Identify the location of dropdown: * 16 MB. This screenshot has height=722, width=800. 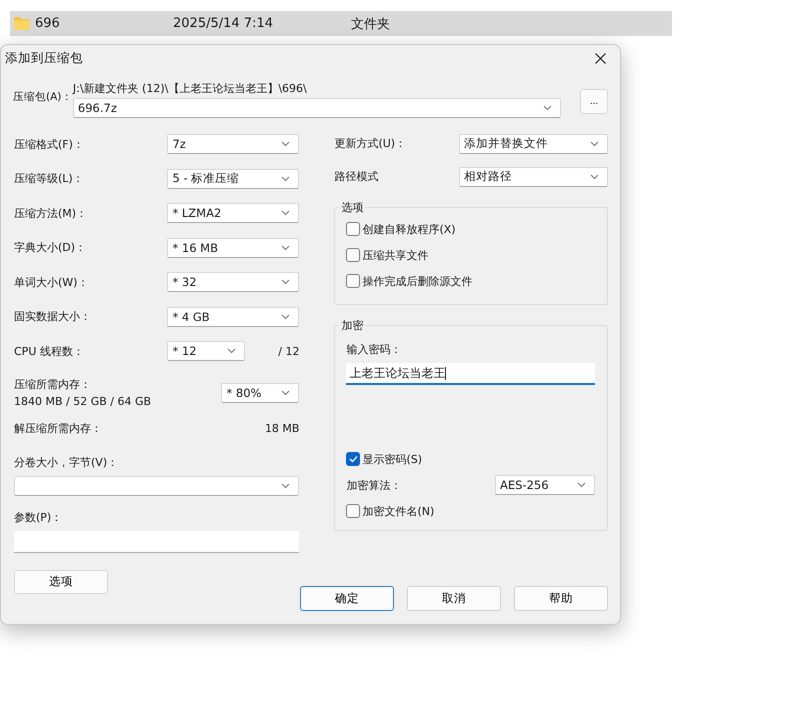
(233, 248).